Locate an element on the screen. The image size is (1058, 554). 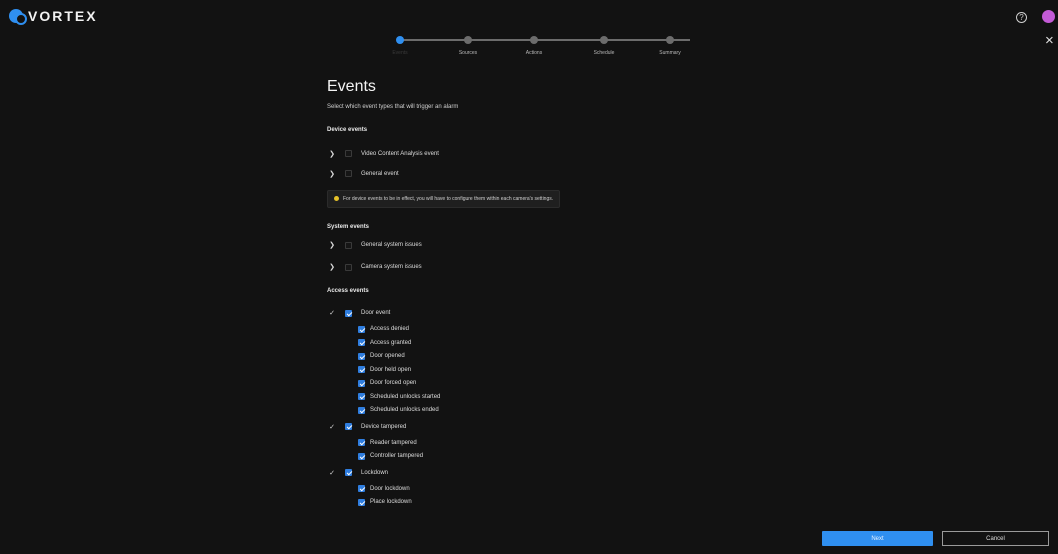
step-label-sources: Sources is located at coordinates (468, 53).